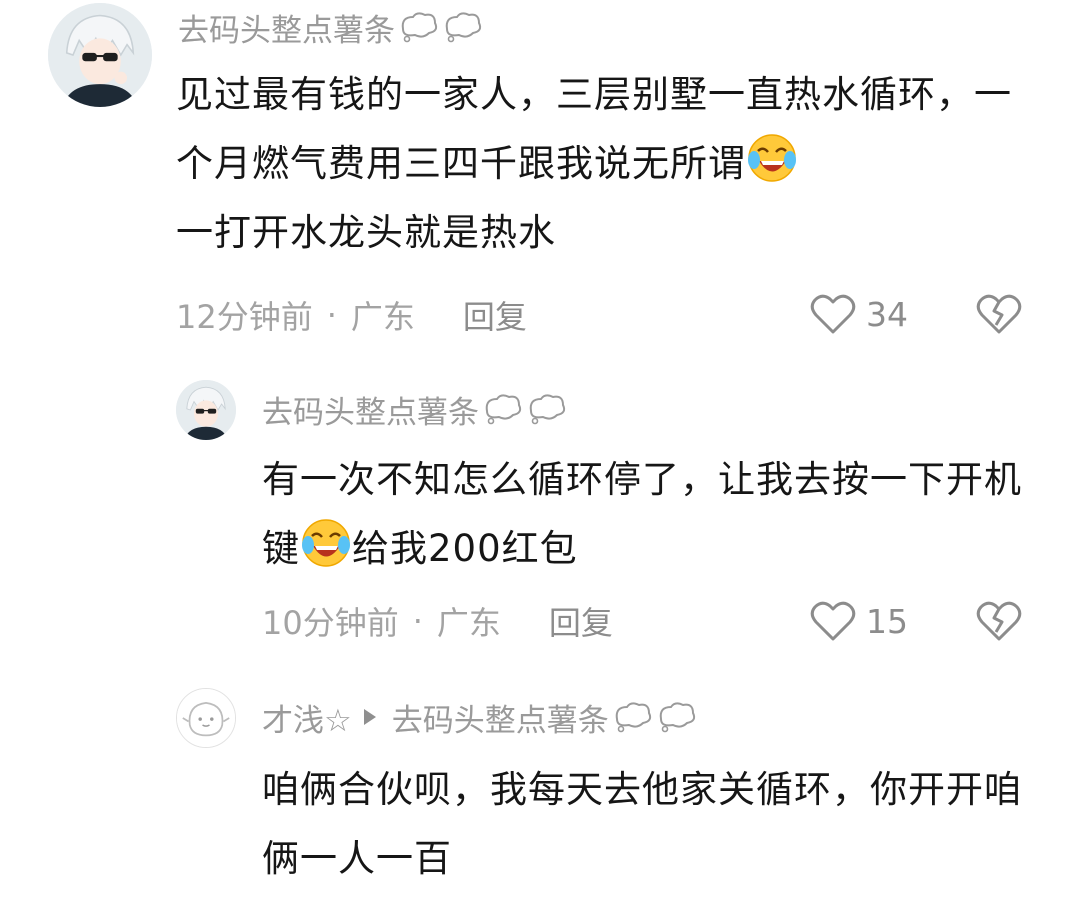  I want to click on like-count: 15, so click(887, 621).